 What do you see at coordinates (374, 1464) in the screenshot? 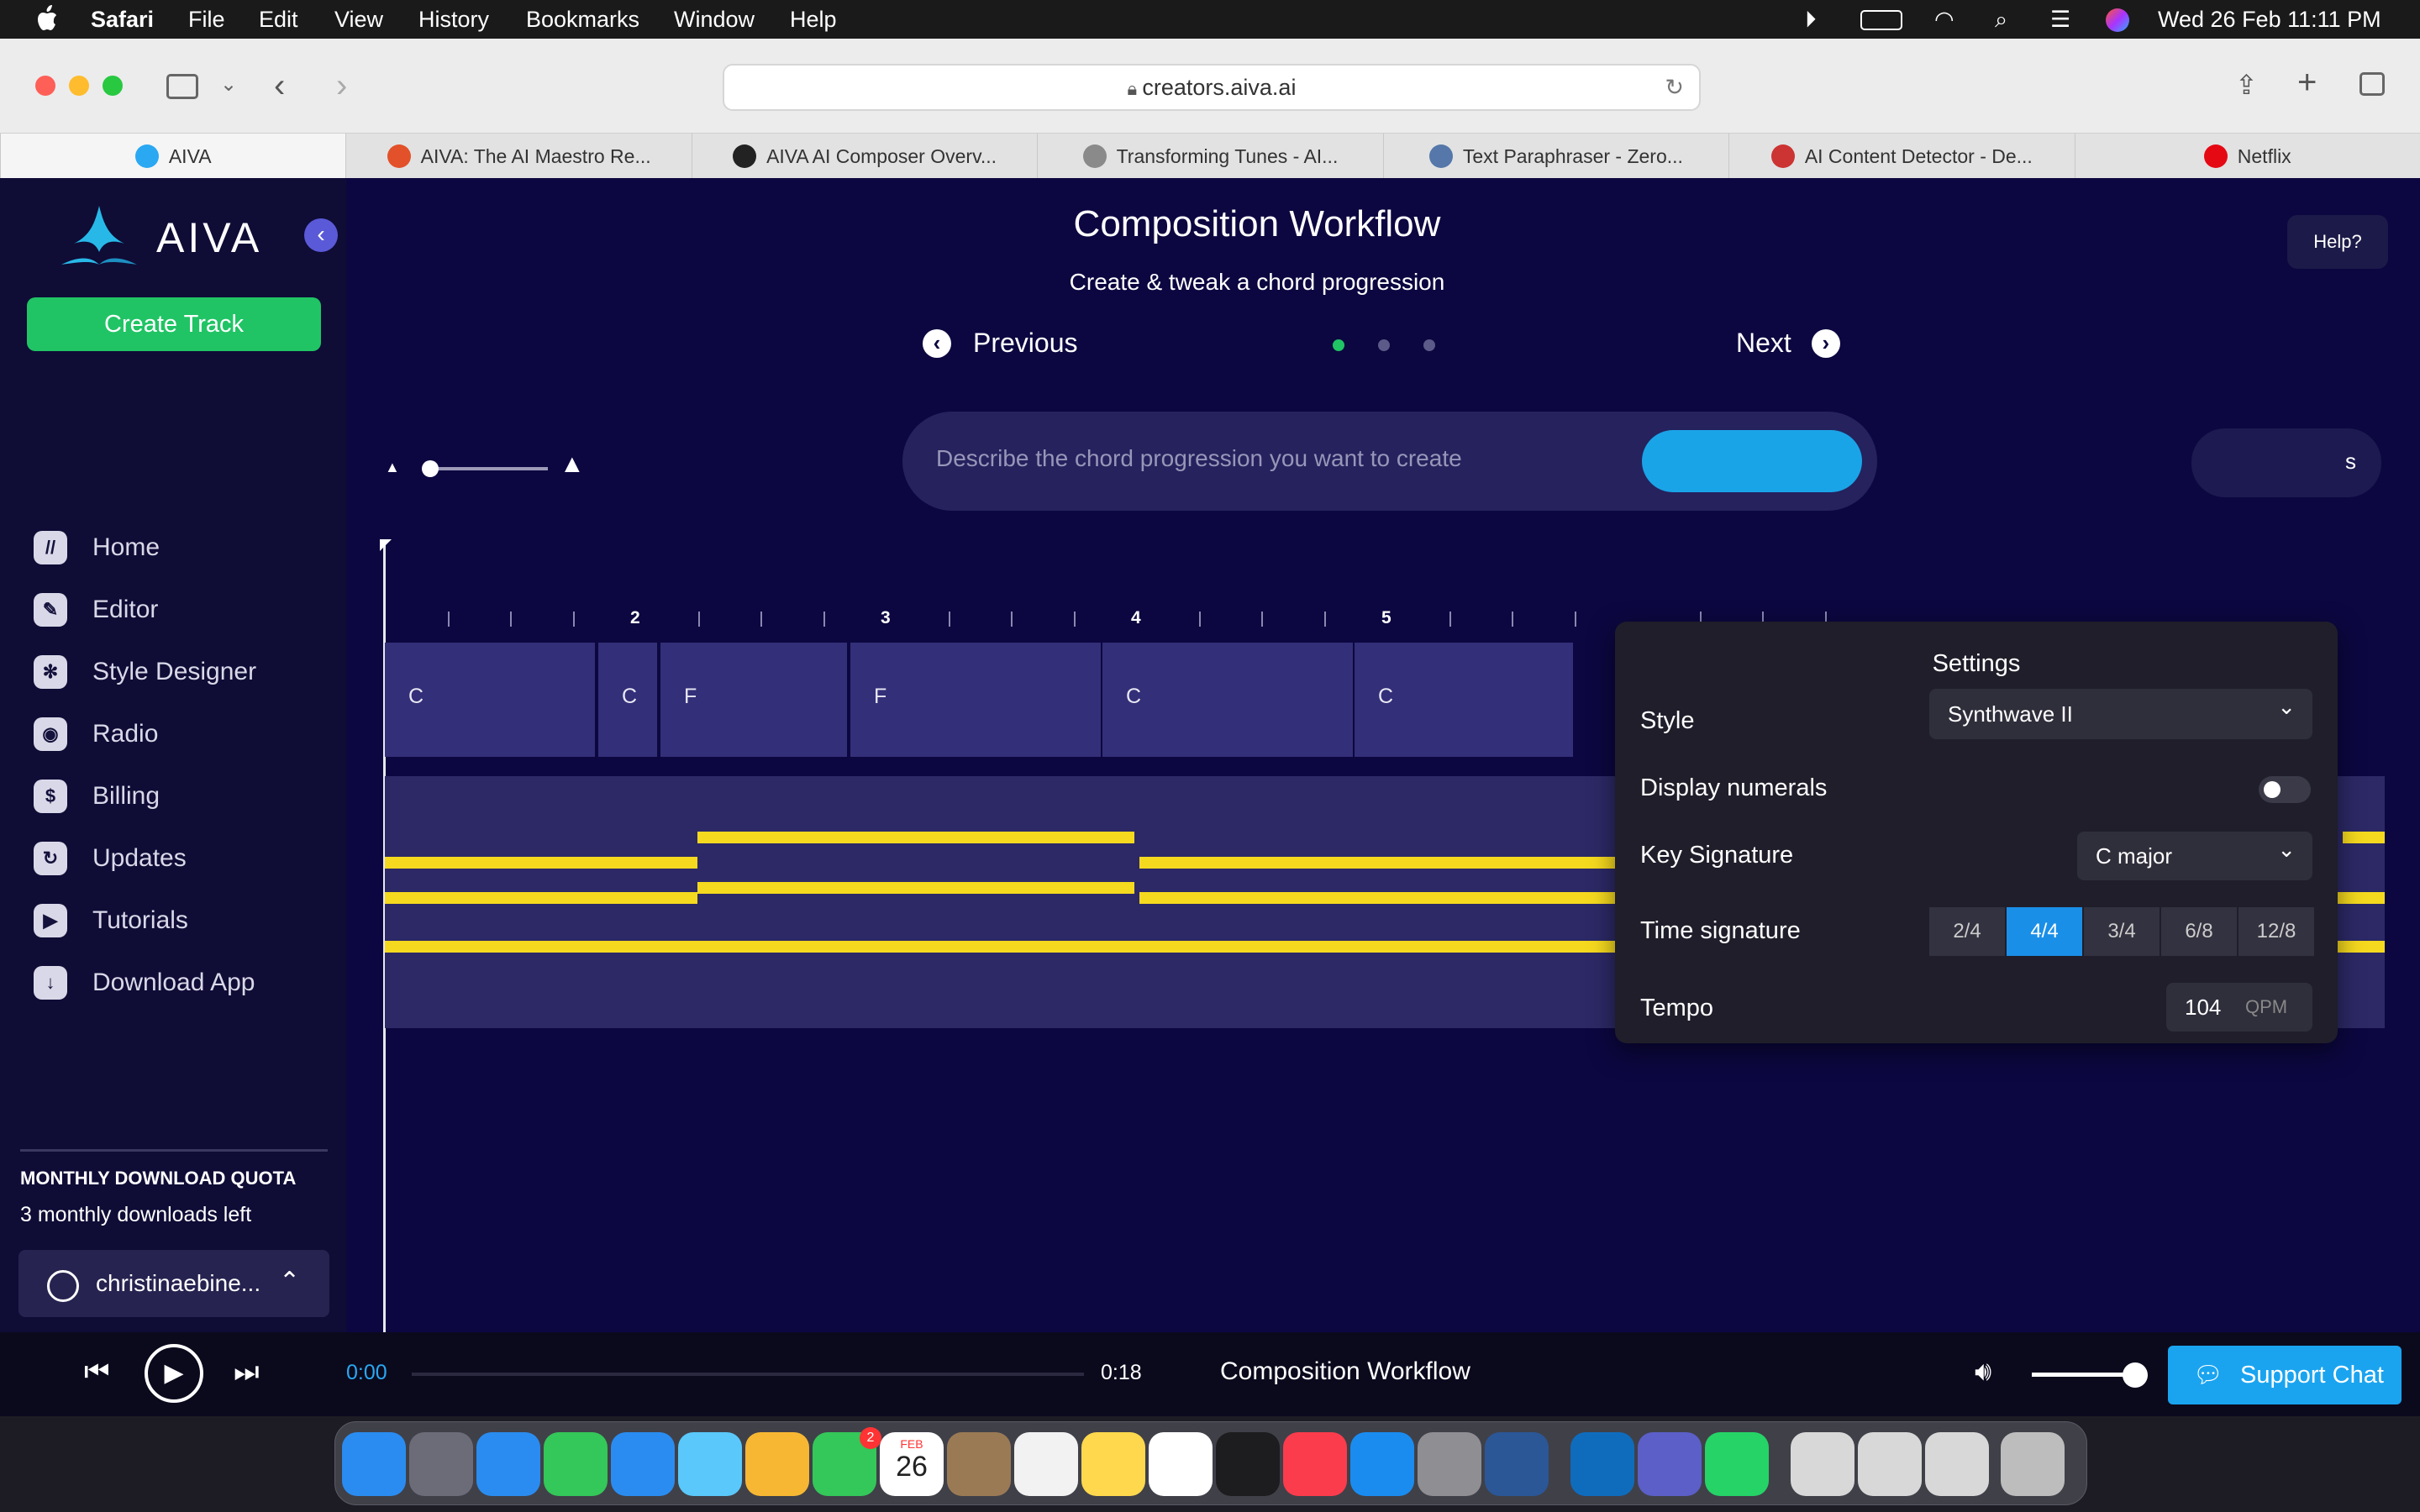
I see `finder-icon` at bounding box center [374, 1464].